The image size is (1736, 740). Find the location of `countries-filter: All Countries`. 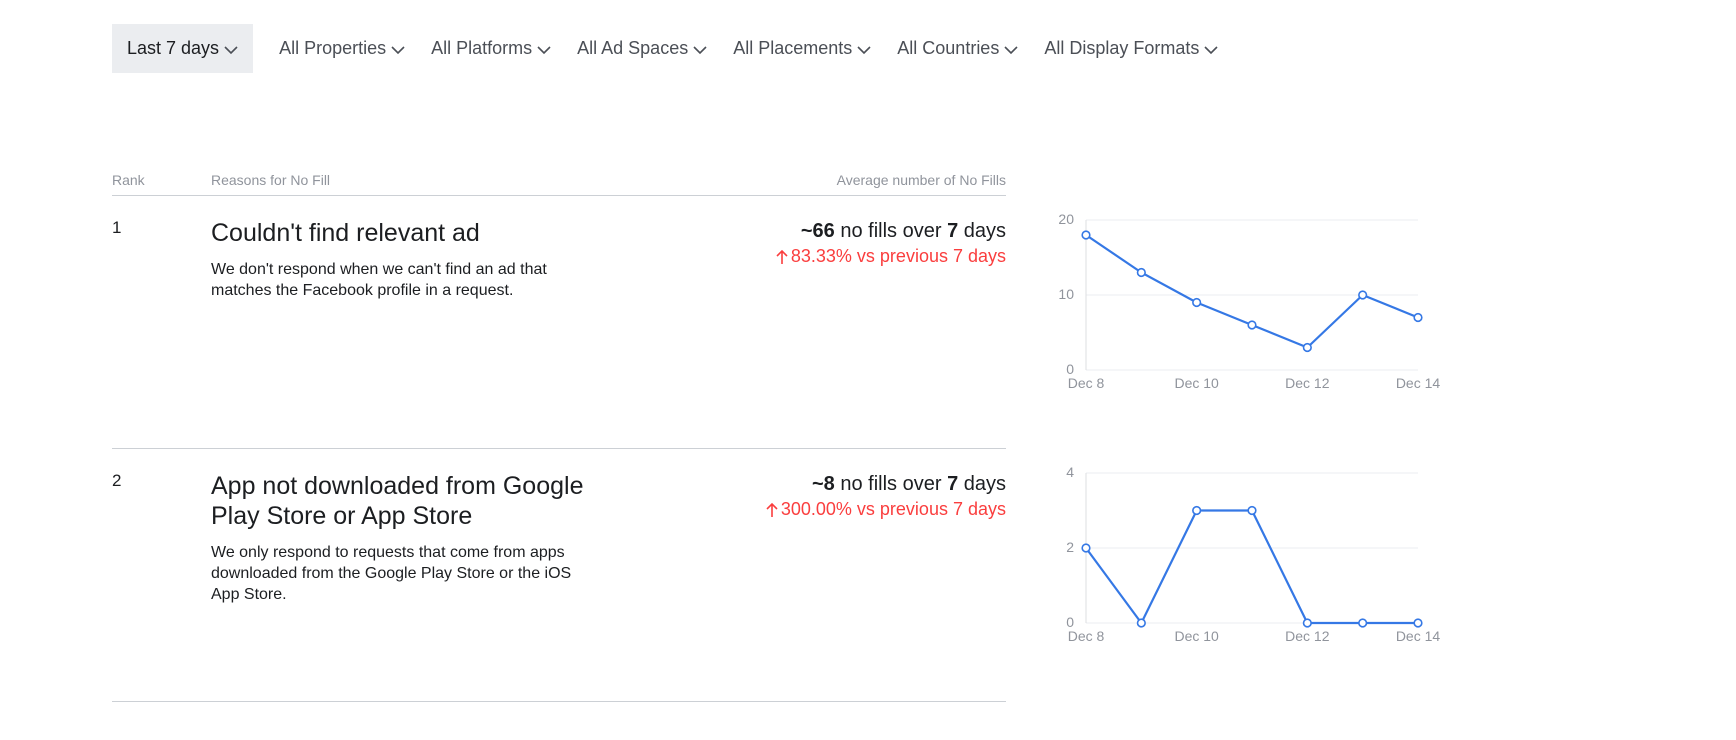

countries-filter: All Countries is located at coordinates (957, 48).